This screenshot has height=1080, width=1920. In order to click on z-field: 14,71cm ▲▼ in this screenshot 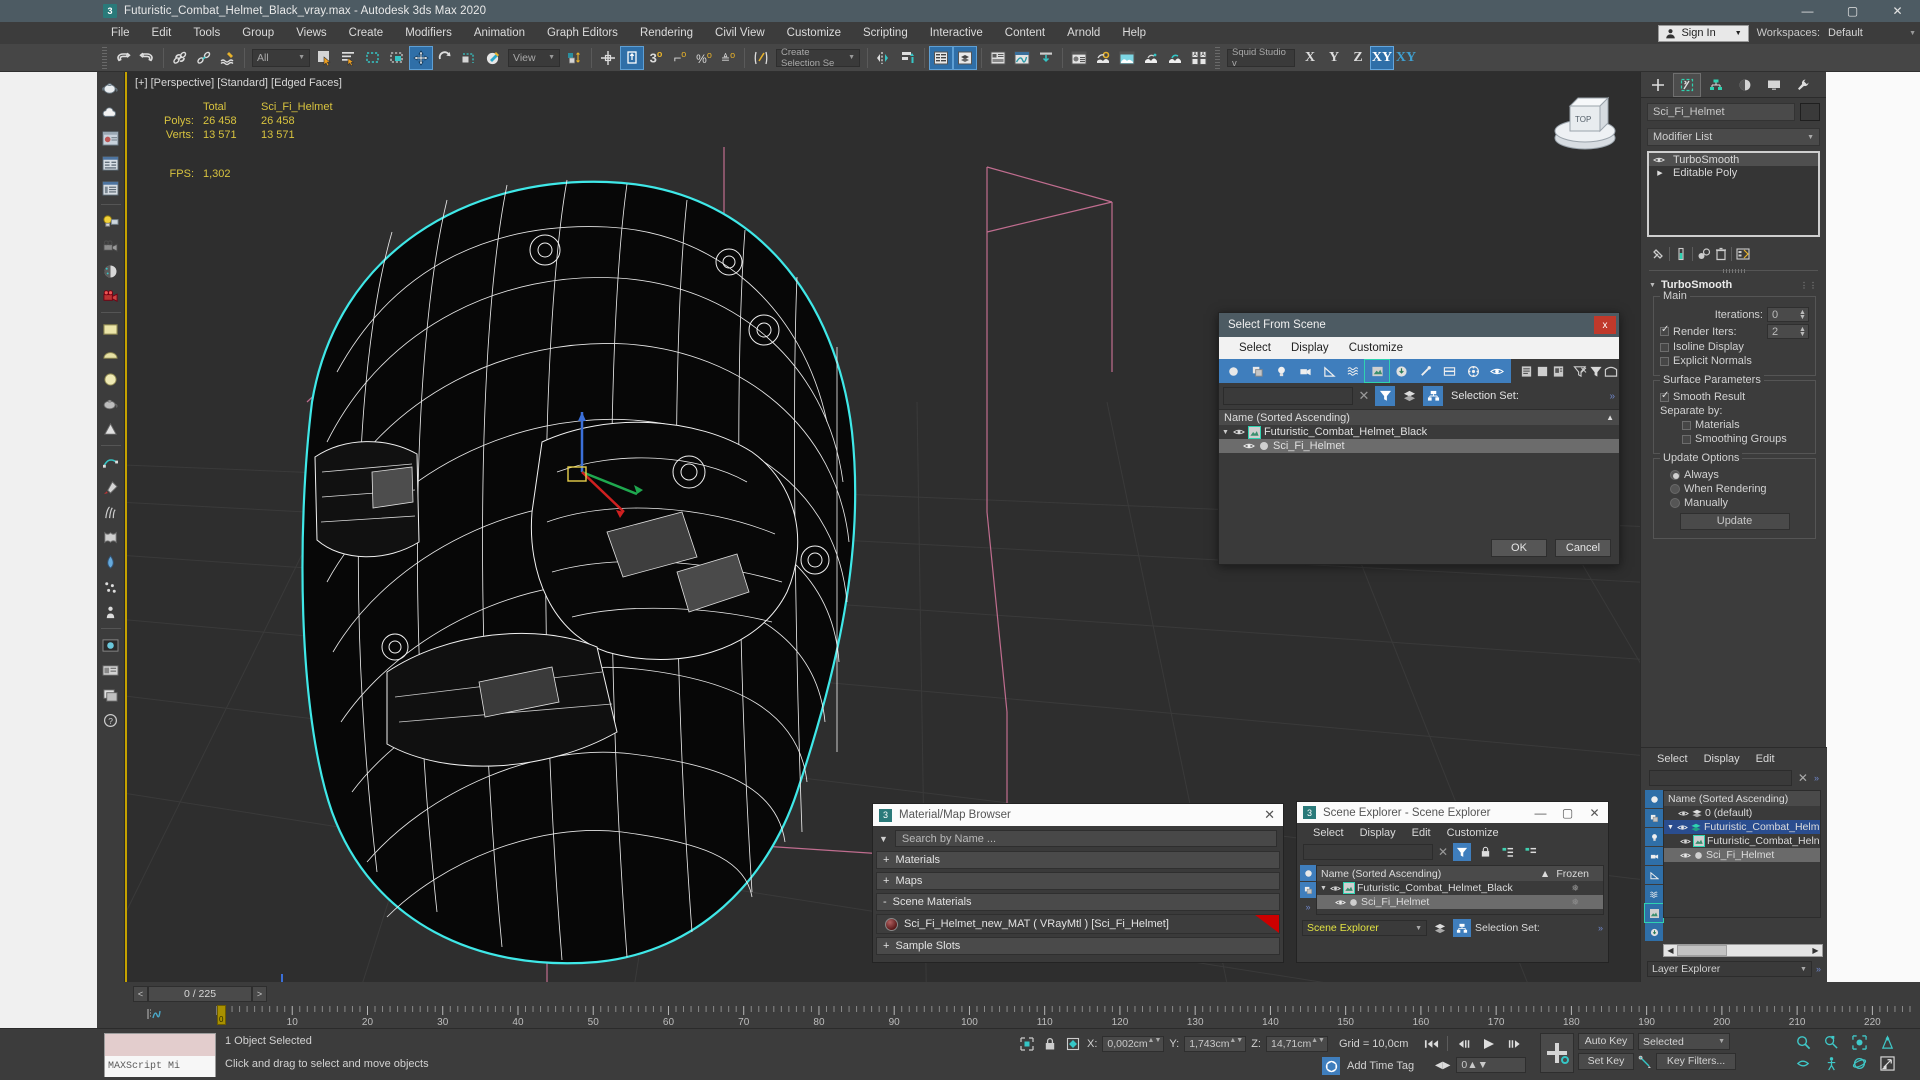, I will do `click(1296, 1044)`.